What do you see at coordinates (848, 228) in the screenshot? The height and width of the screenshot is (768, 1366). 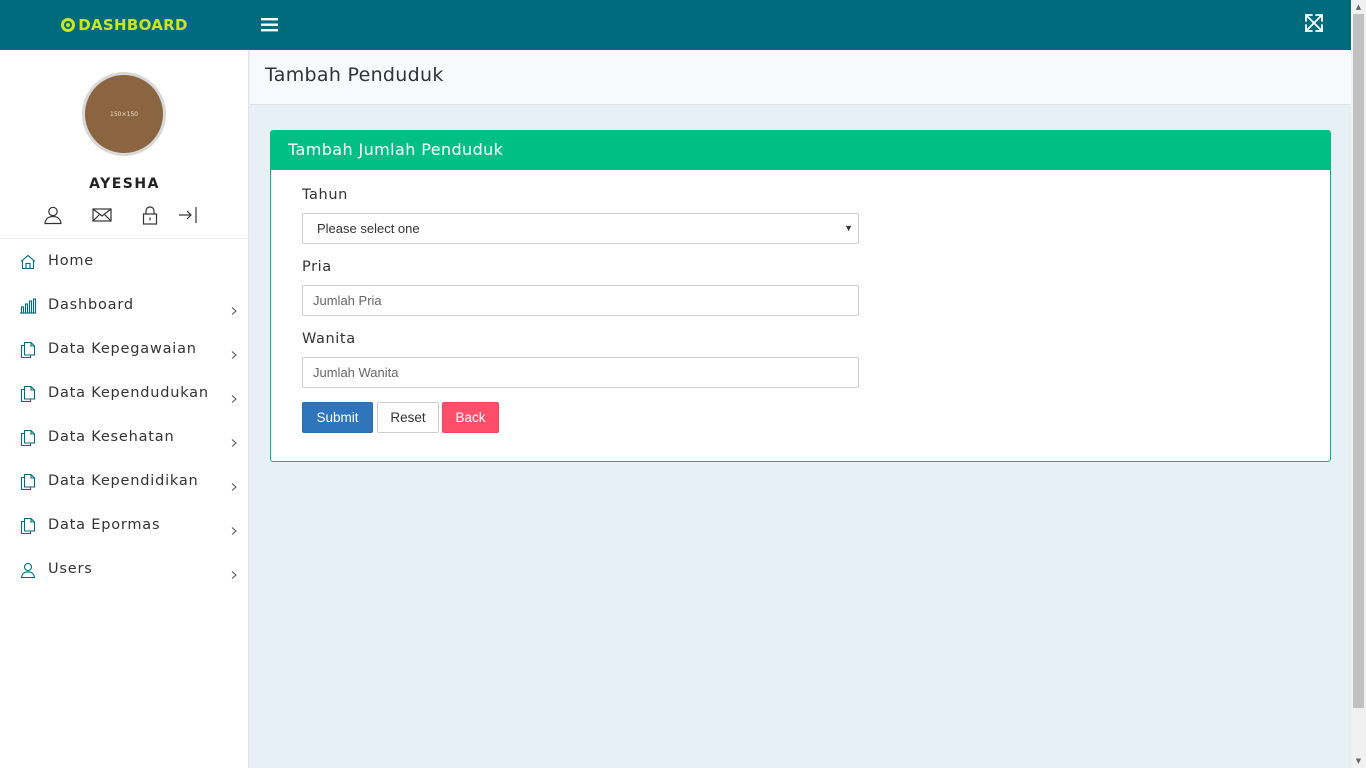 I see `dropdown-arrow-icon: ▼` at bounding box center [848, 228].